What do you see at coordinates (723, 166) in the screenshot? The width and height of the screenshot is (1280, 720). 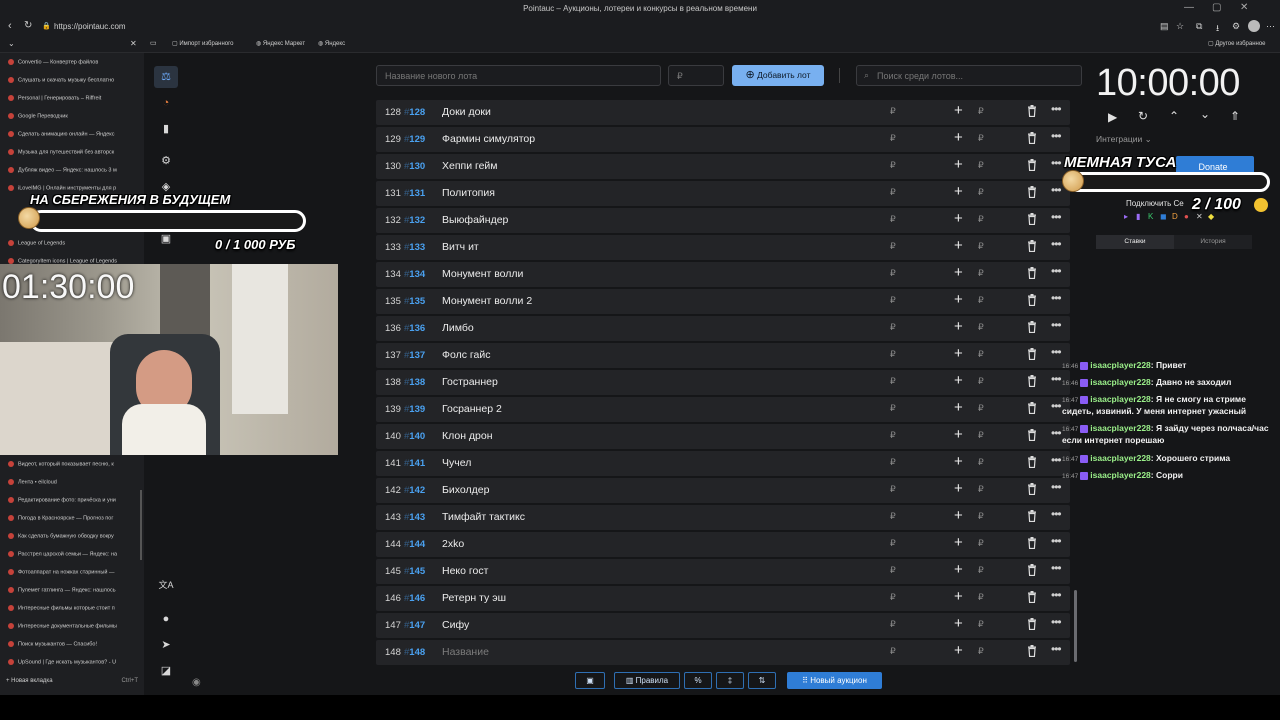 I see `lot-row: 130 #130 Хеппи гейм ₽ + ₽ •••` at bounding box center [723, 166].